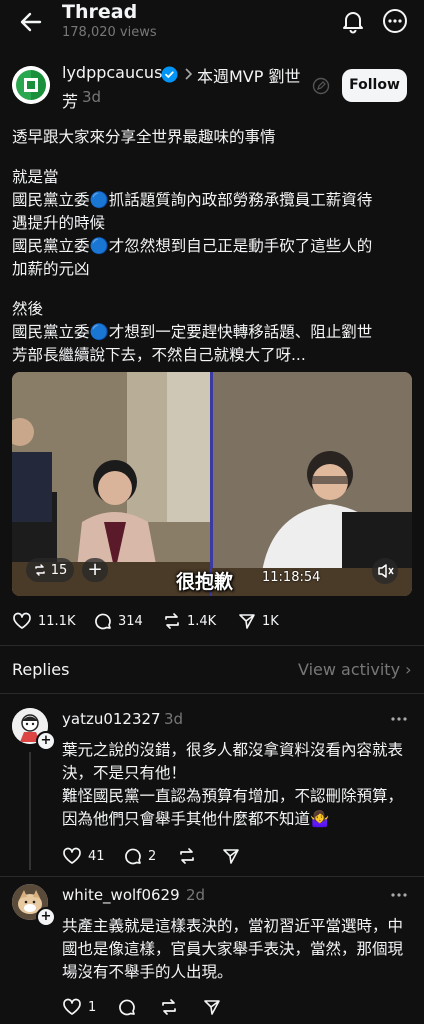  I want to click on reply-text-line: 國也是像這樣，官員大家舉手表決，當然，那個現, so click(233, 949).